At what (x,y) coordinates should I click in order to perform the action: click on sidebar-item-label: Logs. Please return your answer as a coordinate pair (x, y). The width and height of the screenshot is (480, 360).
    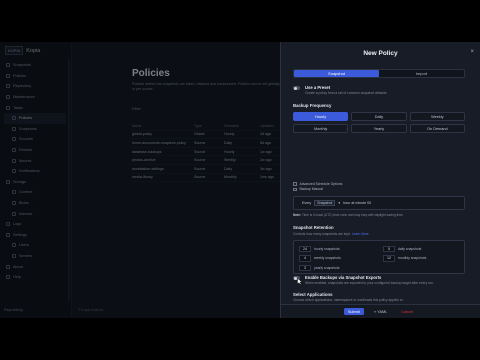
    Looking at the image, I should click on (17, 224).